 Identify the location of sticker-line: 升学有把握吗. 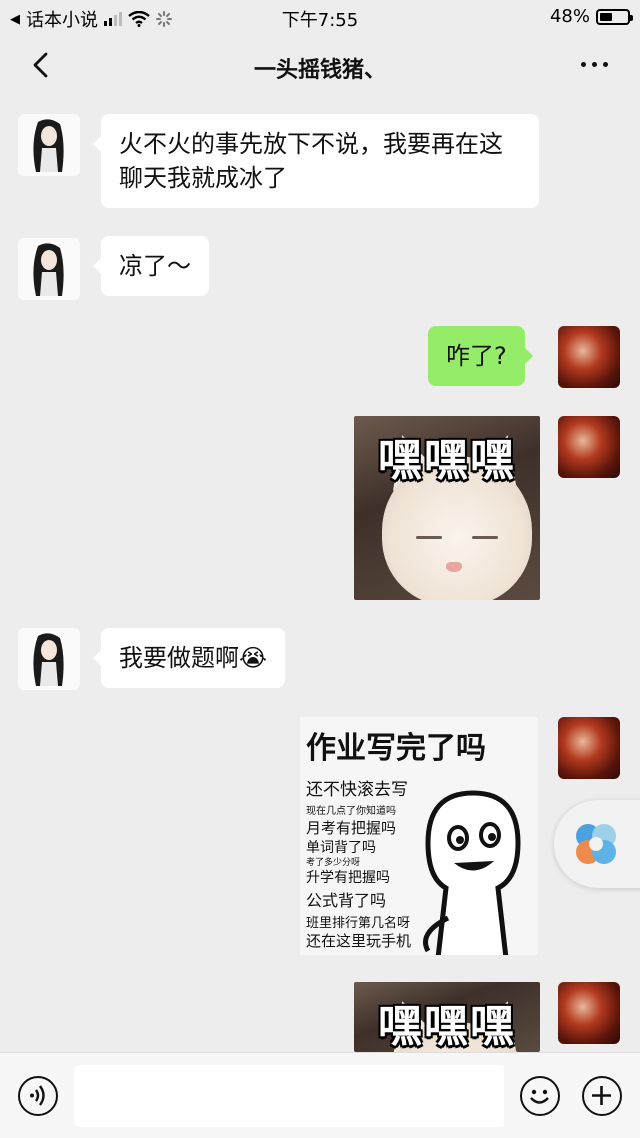
(348, 878).